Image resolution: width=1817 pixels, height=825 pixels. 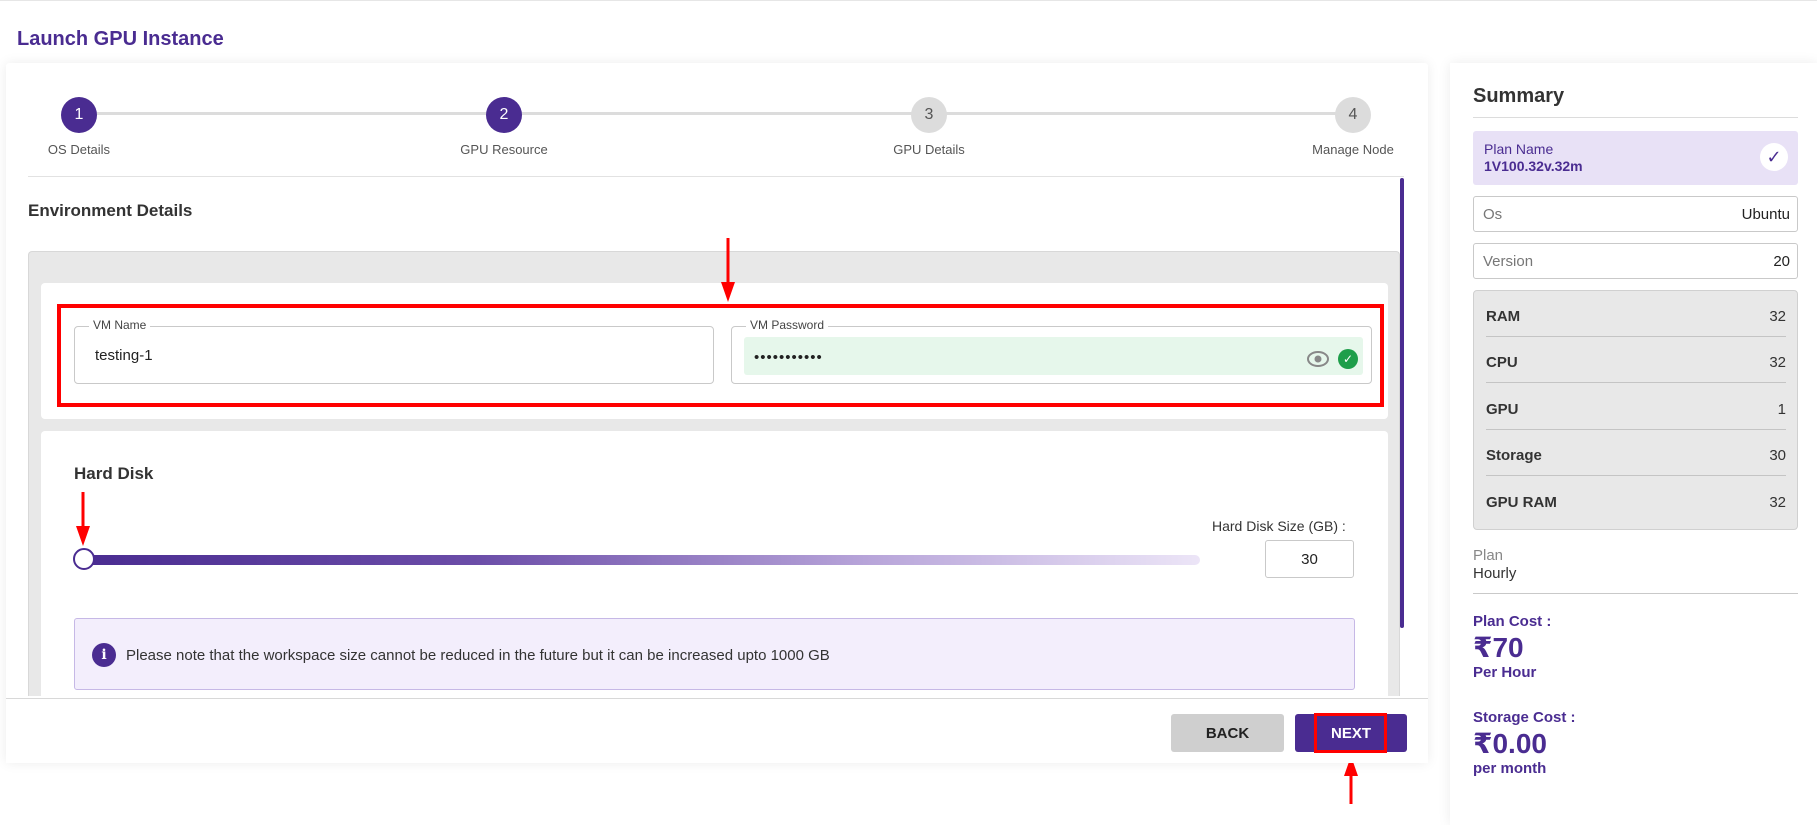 What do you see at coordinates (1533, 166) in the screenshot?
I see `plan-name-value: 1V100.32v.32m` at bounding box center [1533, 166].